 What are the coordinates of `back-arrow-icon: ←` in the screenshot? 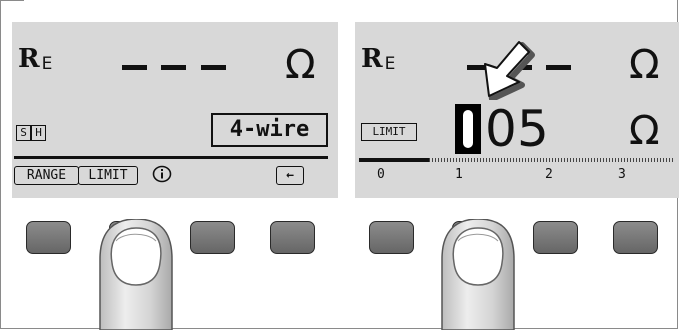 It's located at (290, 175).